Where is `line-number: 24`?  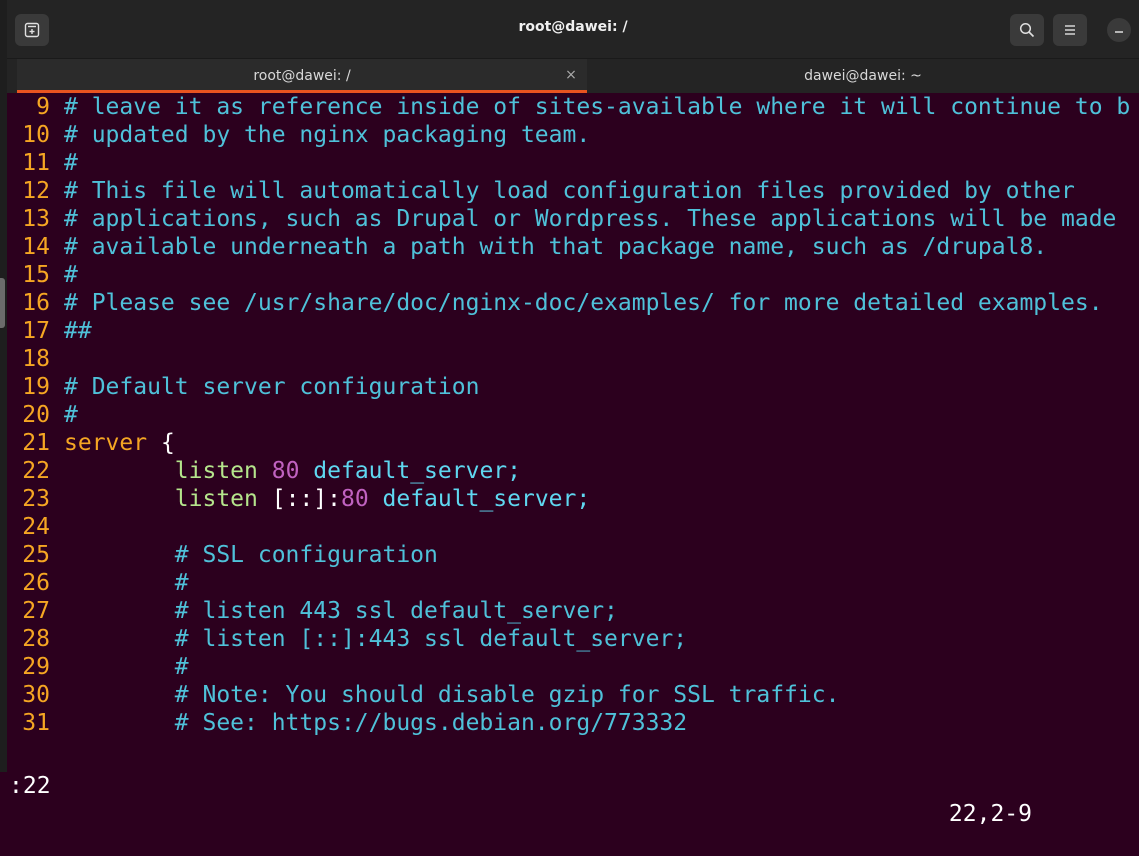 line-number: 24 is located at coordinates (36, 527).